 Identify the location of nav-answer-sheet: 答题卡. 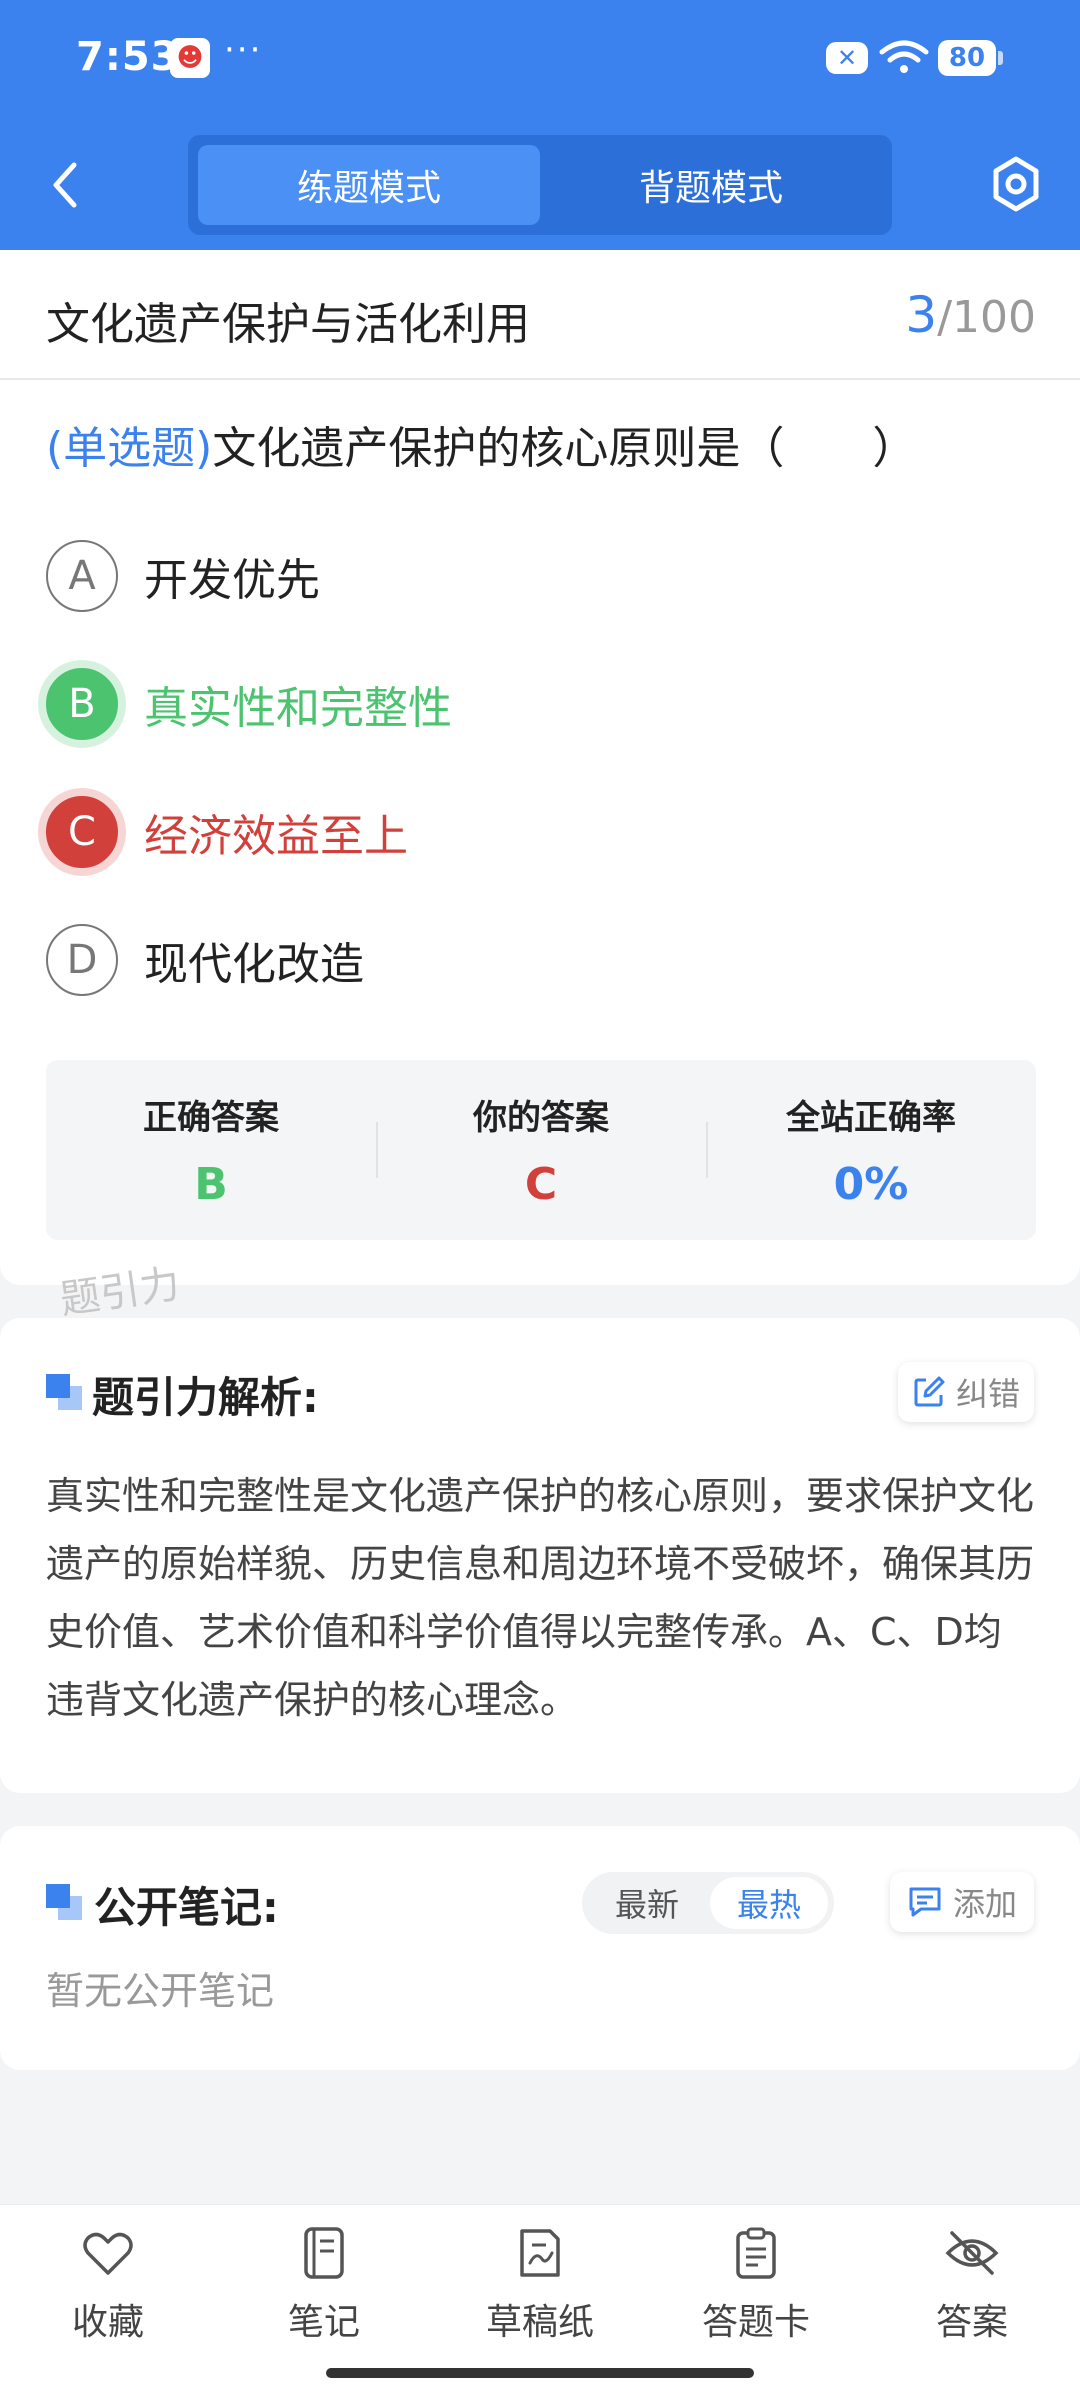
(756, 2285).